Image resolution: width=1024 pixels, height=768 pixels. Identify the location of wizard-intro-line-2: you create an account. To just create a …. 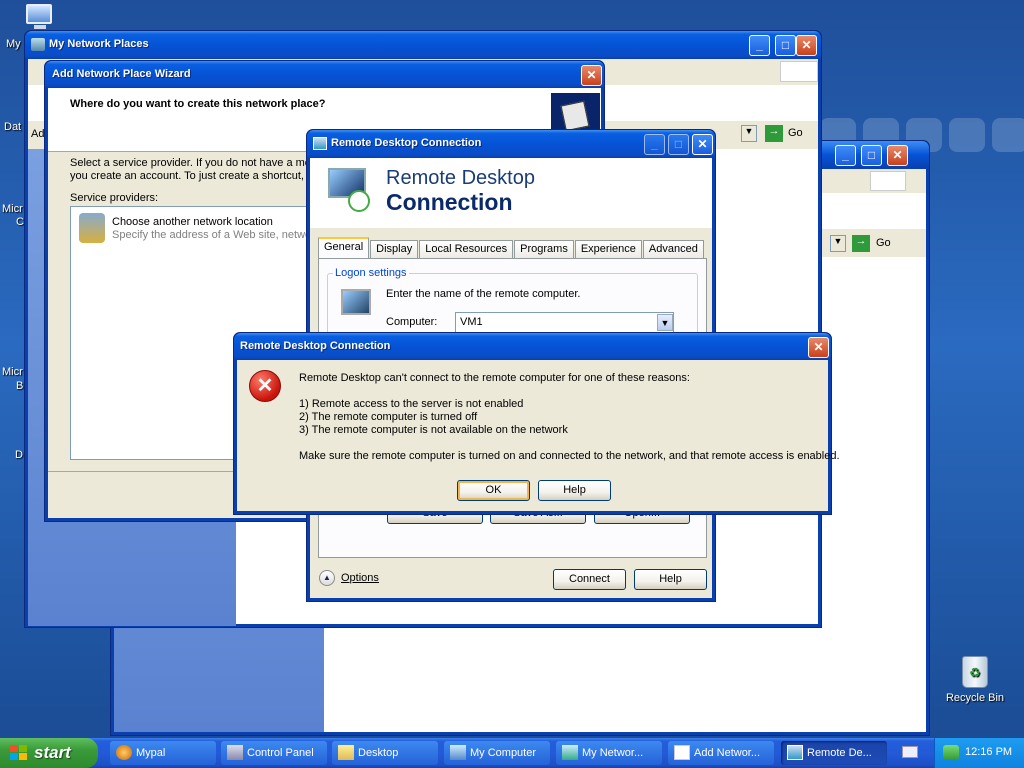
(187, 176).